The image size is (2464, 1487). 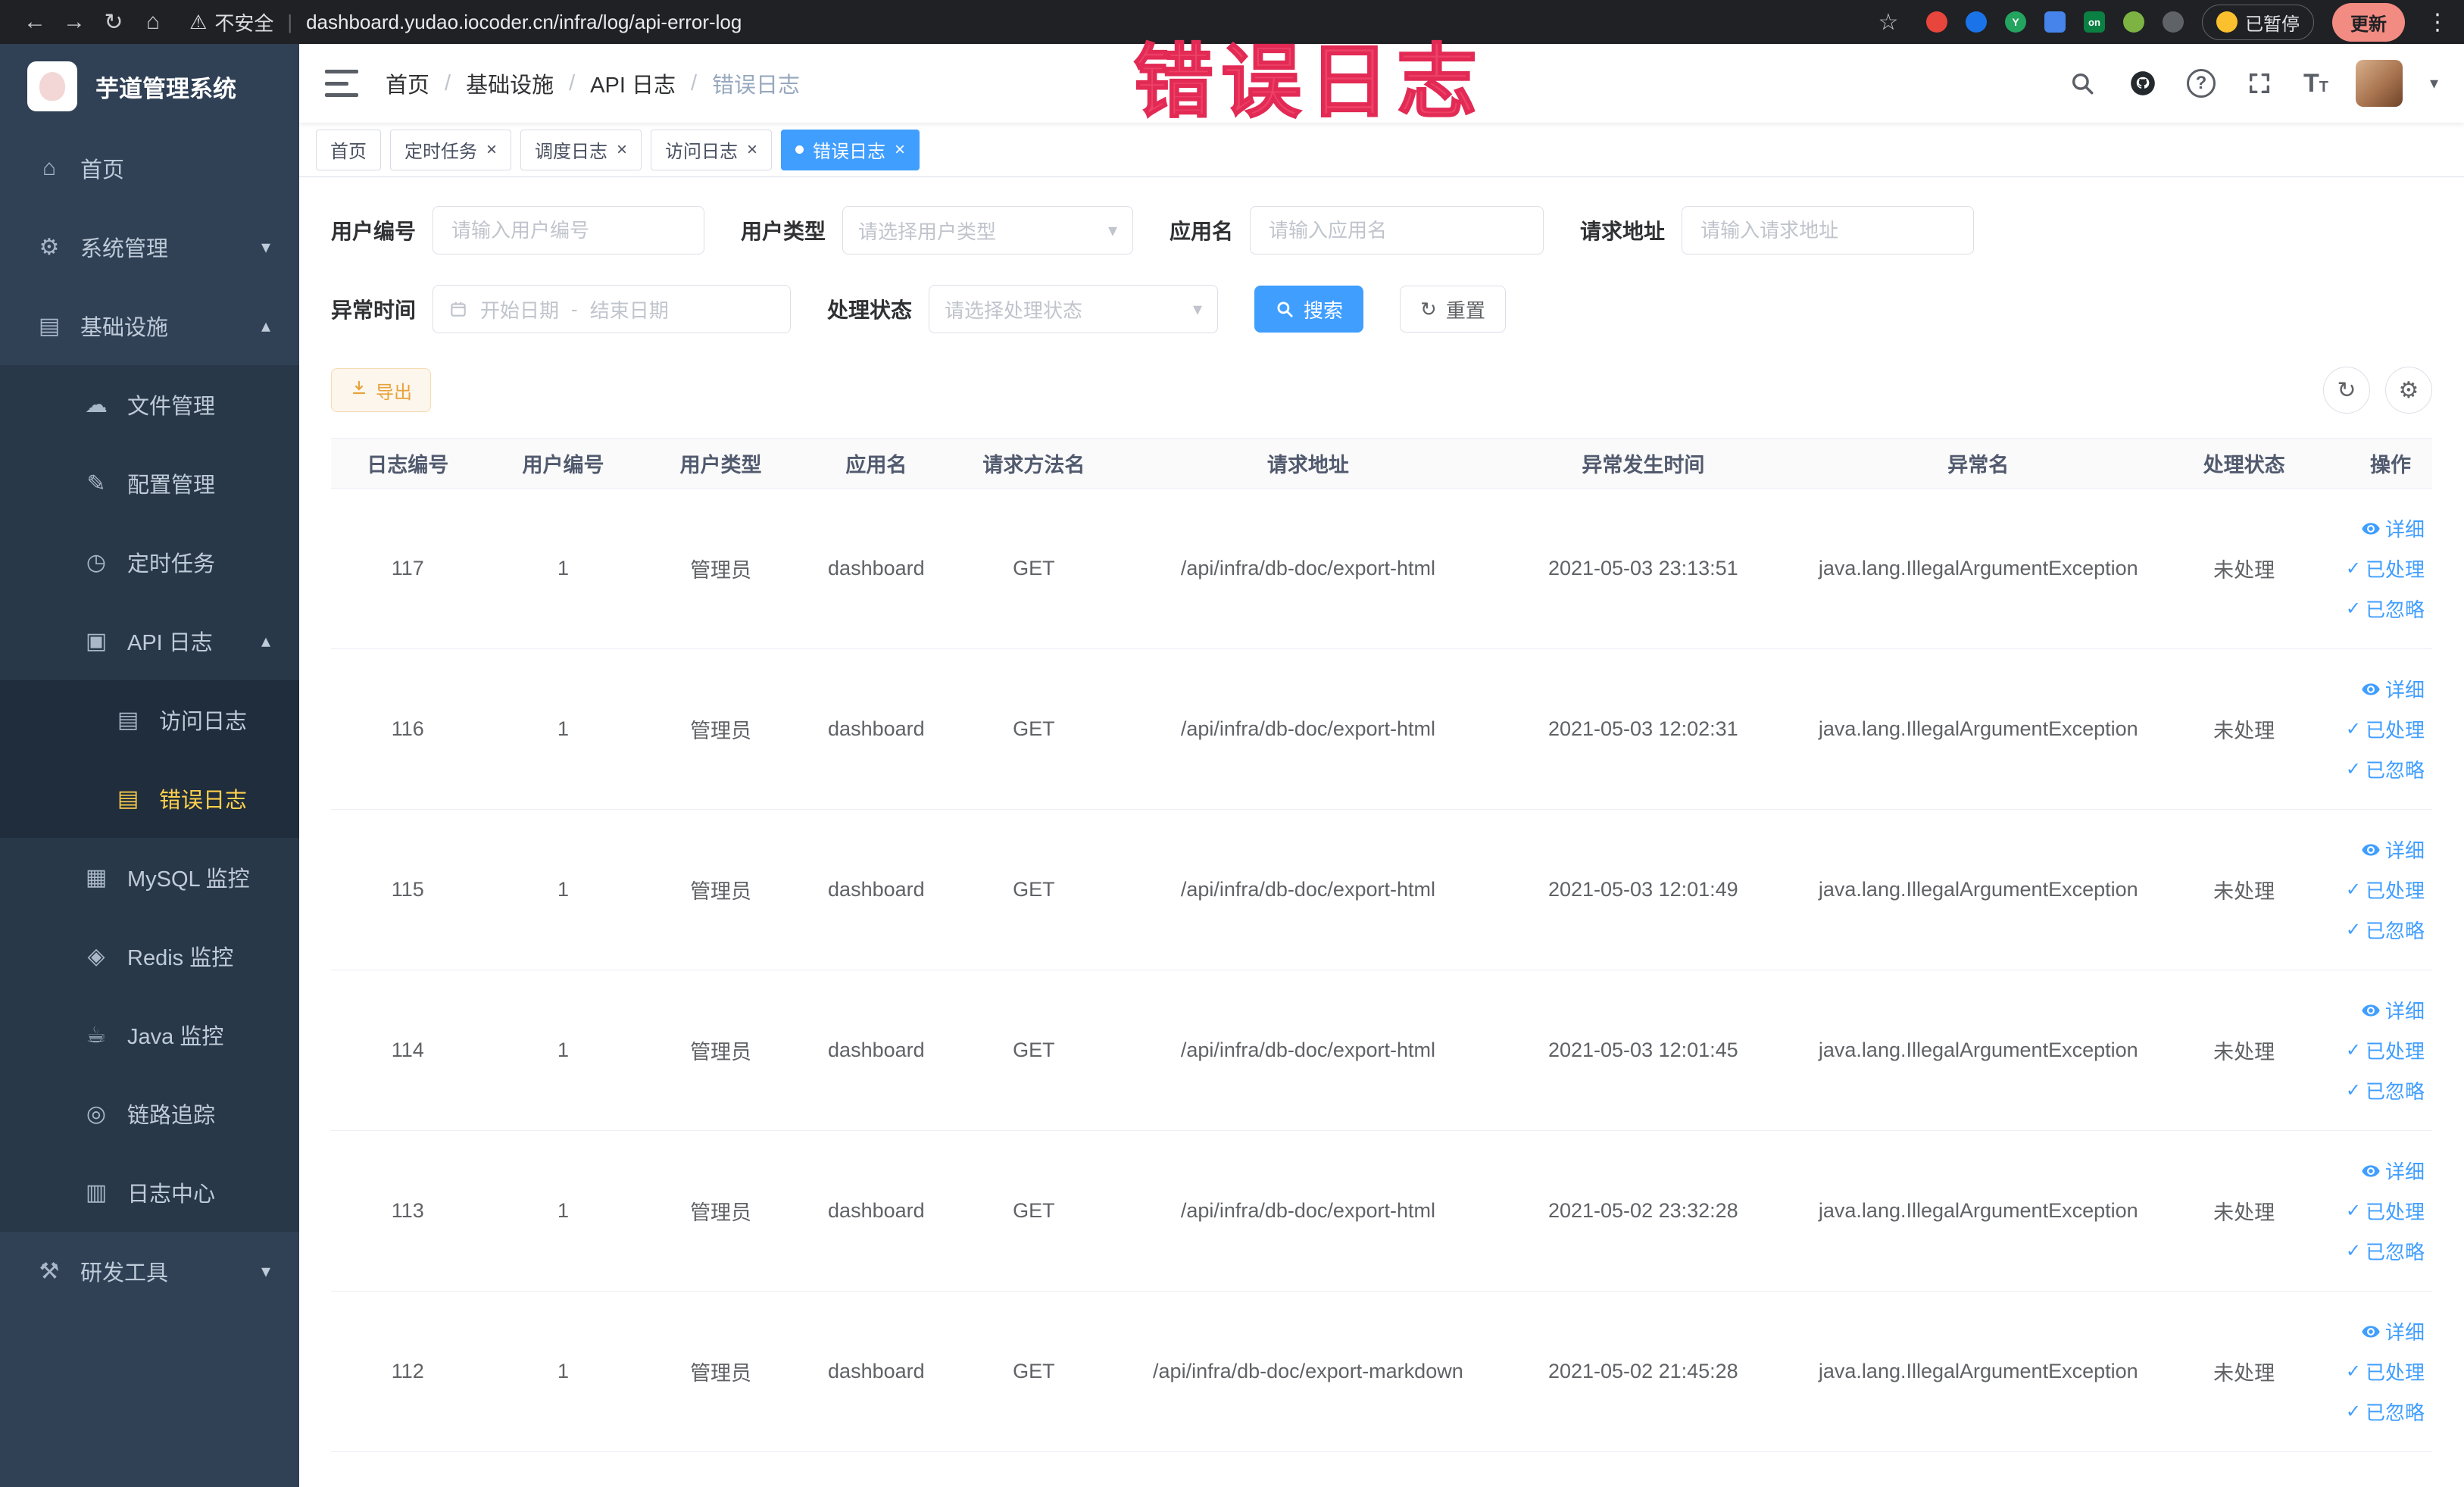 I want to click on active-dot, so click(x=799, y=149).